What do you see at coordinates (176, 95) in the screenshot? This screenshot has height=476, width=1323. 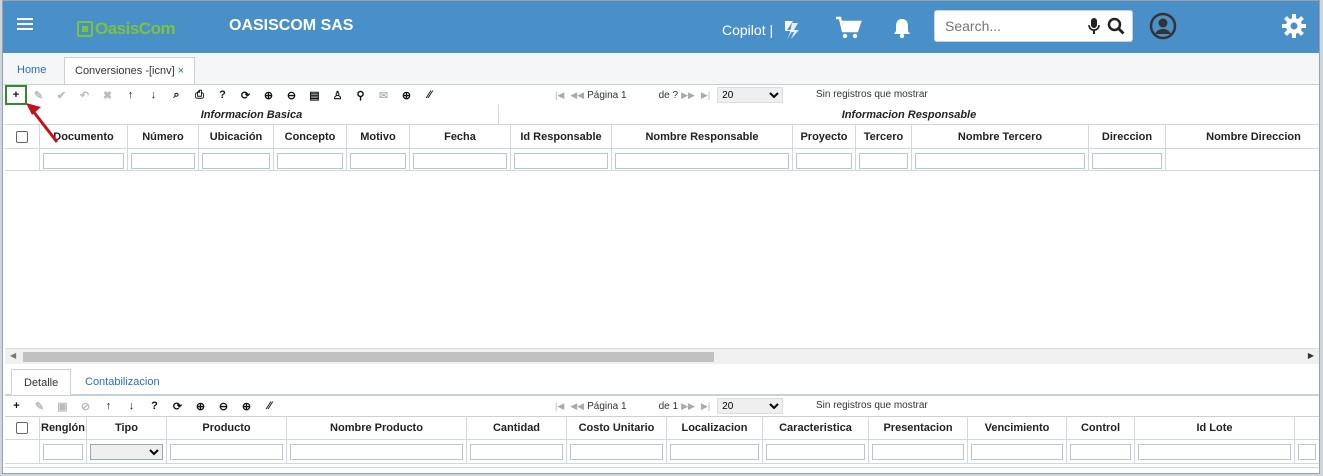 I see `find-icon: ⌕` at bounding box center [176, 95].